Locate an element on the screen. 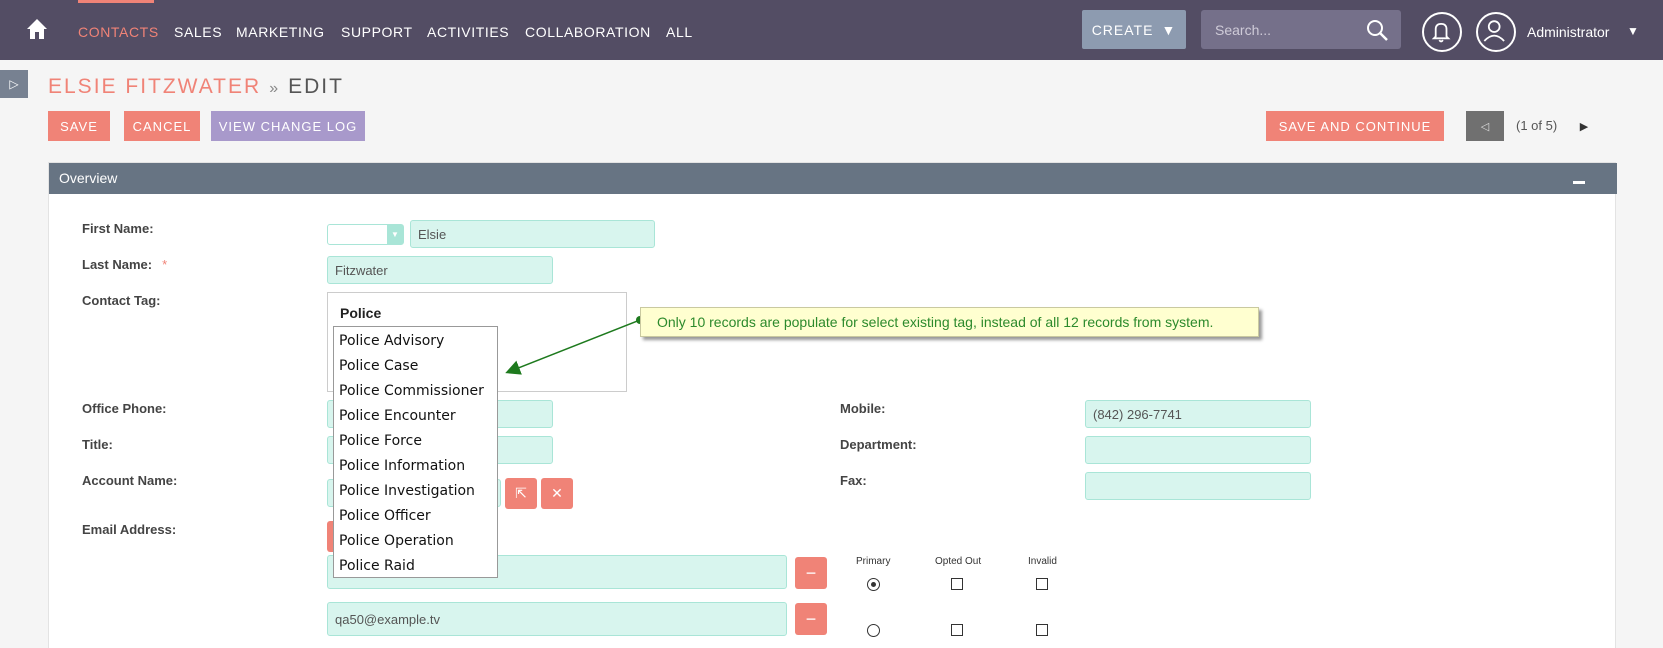 The height and width of the screenshot is (648, 1663). nav-activities: ACTIVITIES is located at coordinates (468, 32).